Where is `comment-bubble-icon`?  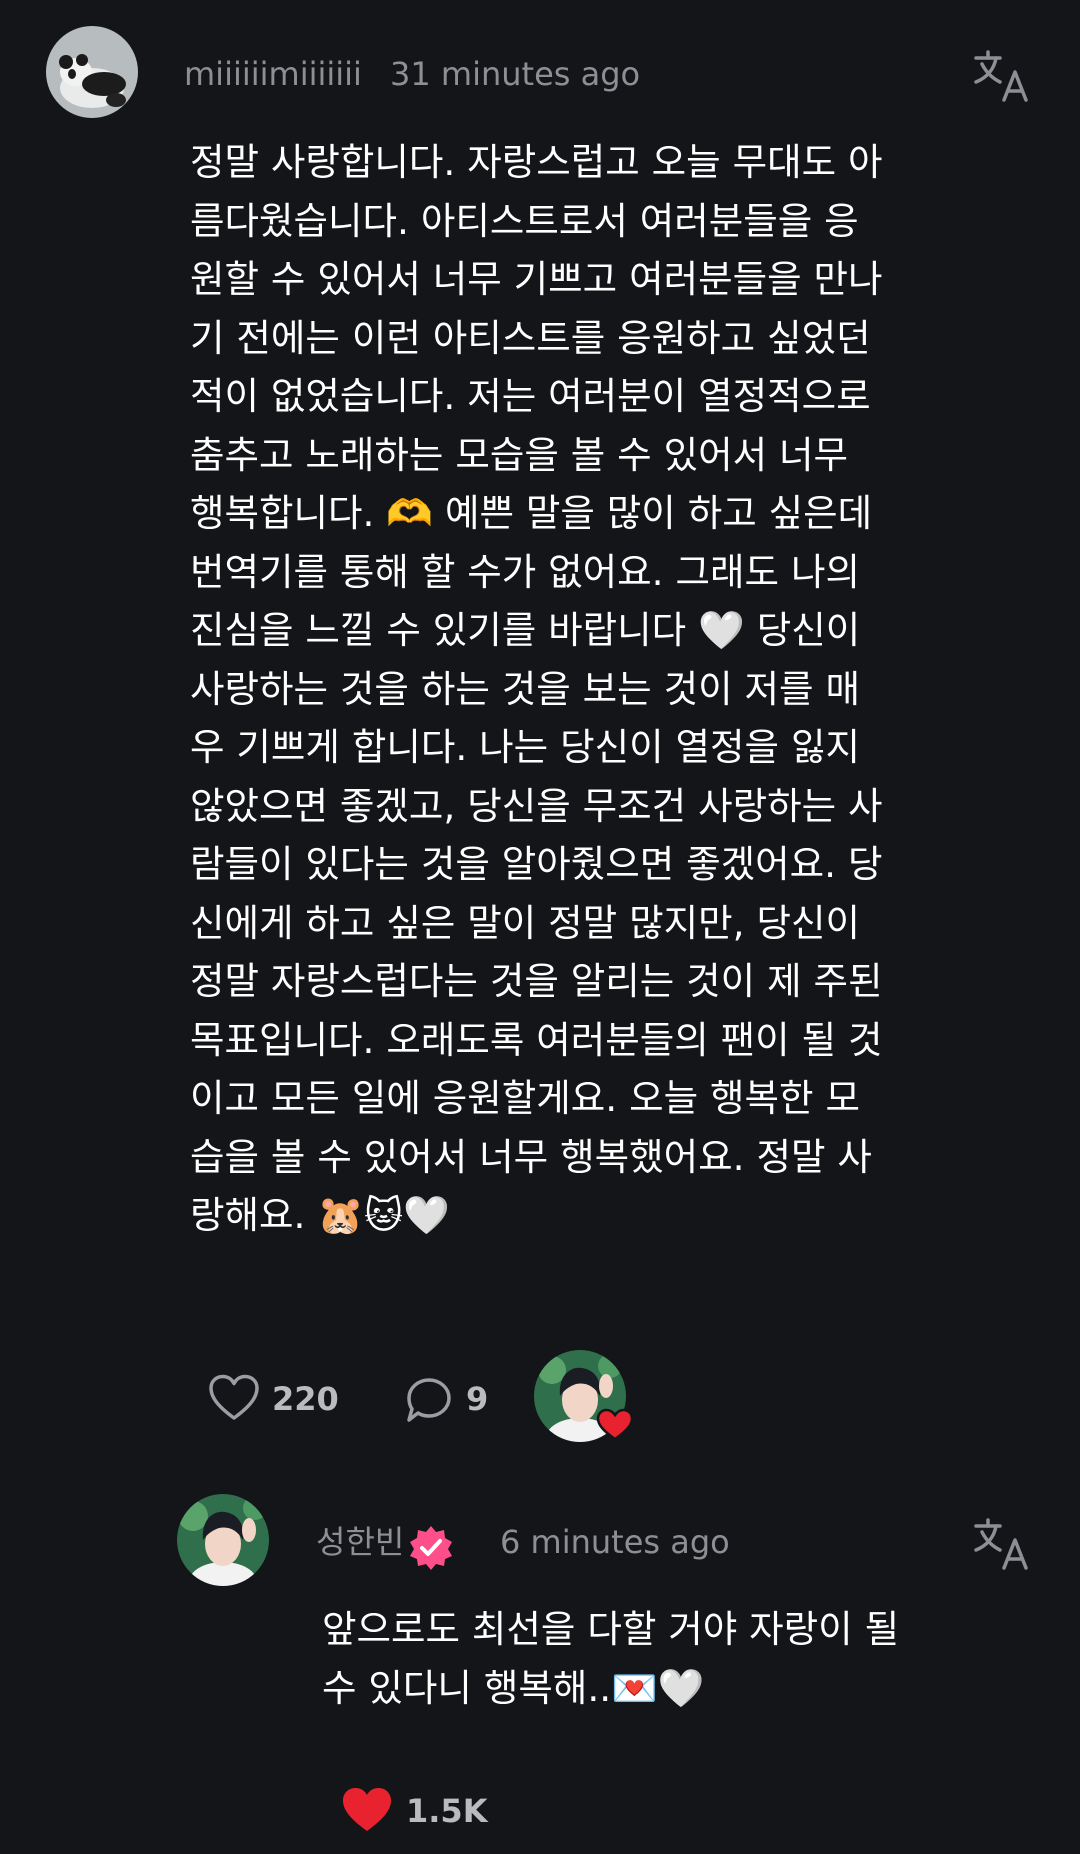
comment-bubble-icon is located at coordinates (429, 1400).